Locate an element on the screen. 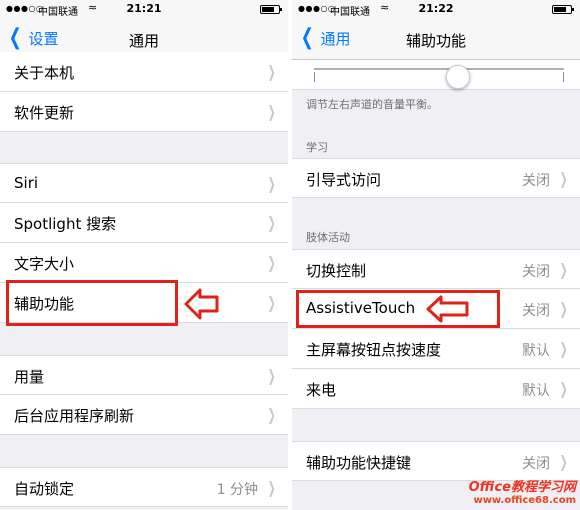 Image resolution: width=580 pixels, height=510 pixels. row-label: 软件更新 is located at coordinates (44, 113).